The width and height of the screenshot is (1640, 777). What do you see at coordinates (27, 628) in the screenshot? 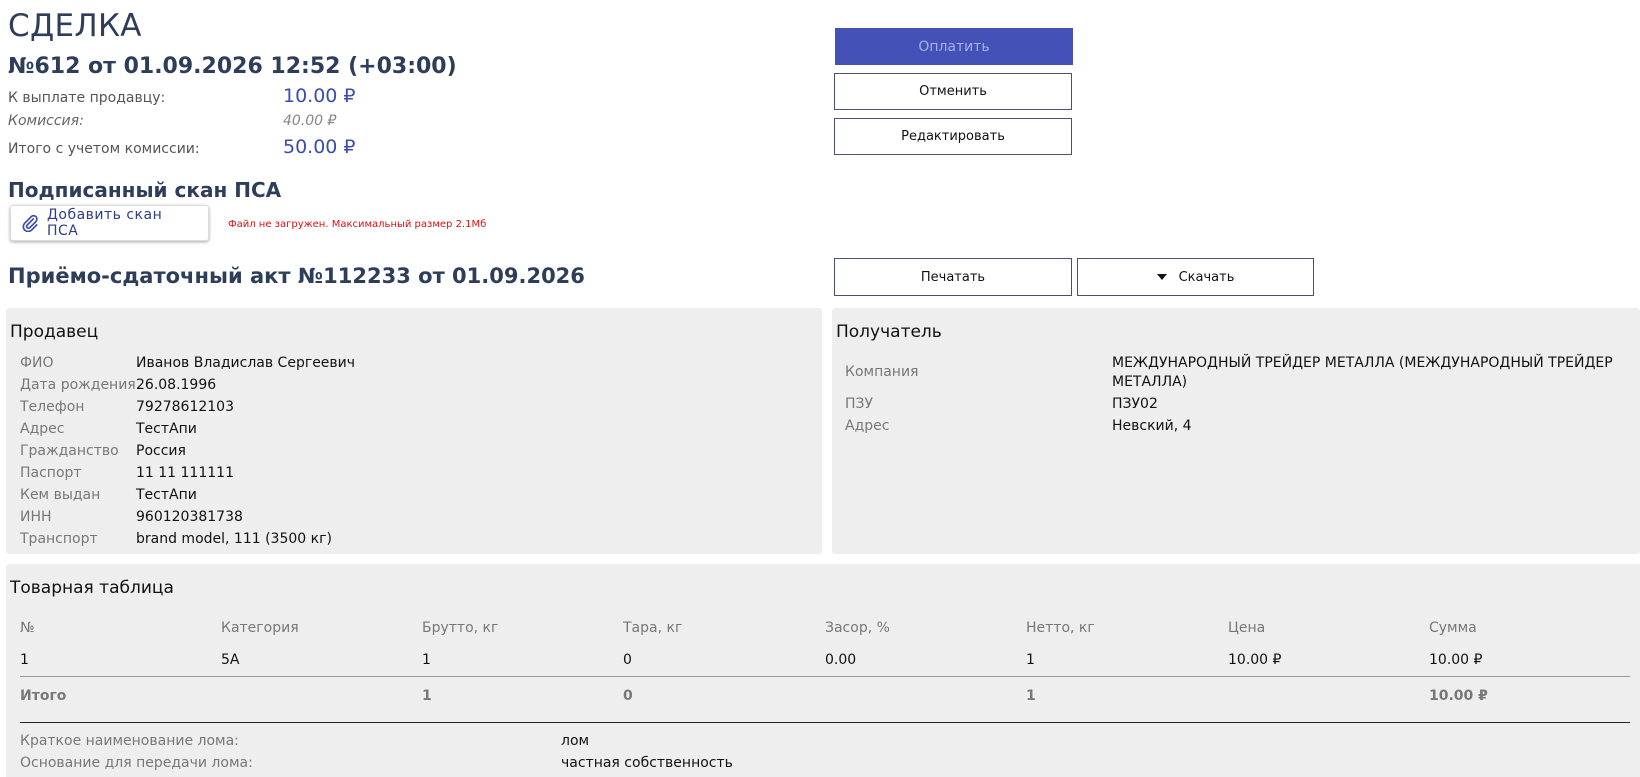
I see `col-header-number: №` at bounding box center [27, 628].